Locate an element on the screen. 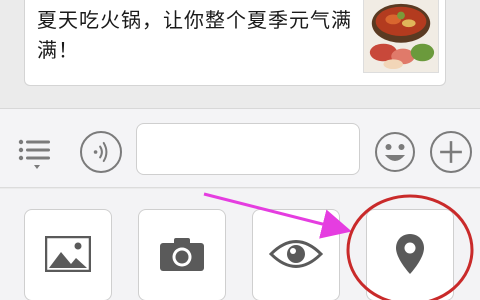  voice-icon is located at coordinates (101, 152).